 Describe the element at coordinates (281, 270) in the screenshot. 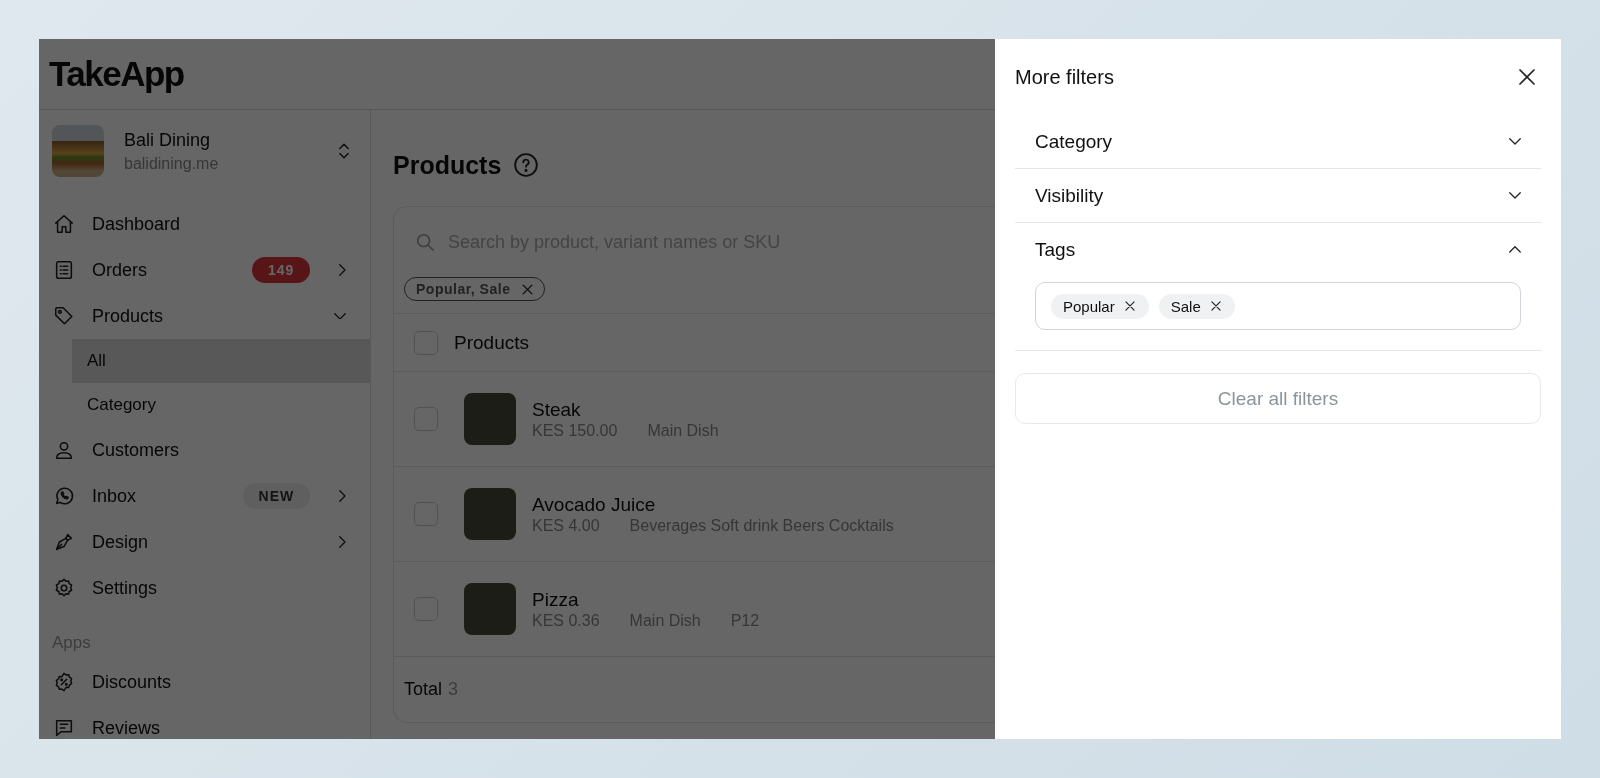

I see `count-badge: 149` at that location.